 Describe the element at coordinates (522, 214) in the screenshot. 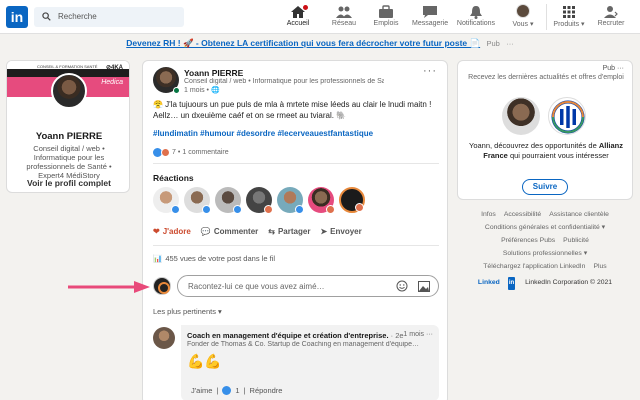

I see `footer-link: Accessibilité` at that location.